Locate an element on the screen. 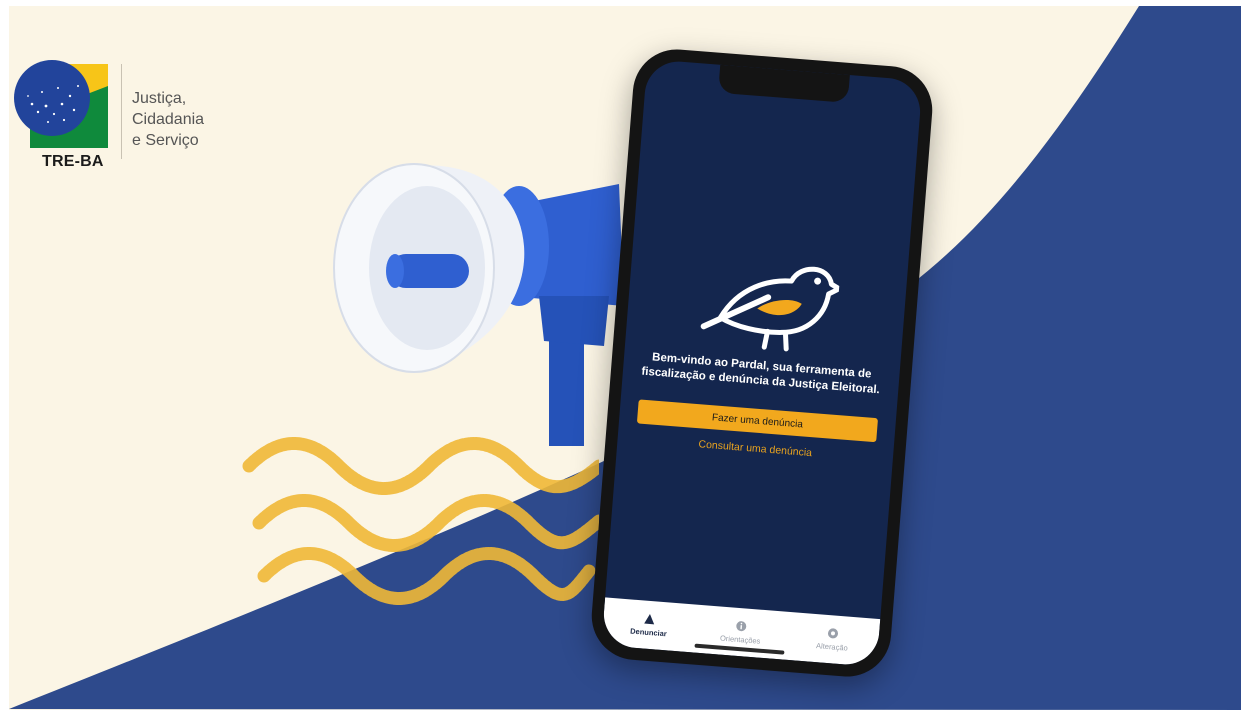 This screenshot has height=713, width=1250. tab-alteracao: Alteração is located at coordinates (832, 639).